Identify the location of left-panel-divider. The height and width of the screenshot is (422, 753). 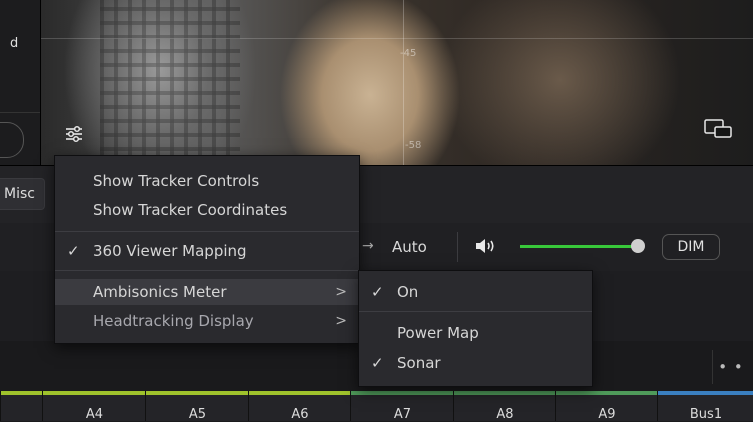
(20, 112).